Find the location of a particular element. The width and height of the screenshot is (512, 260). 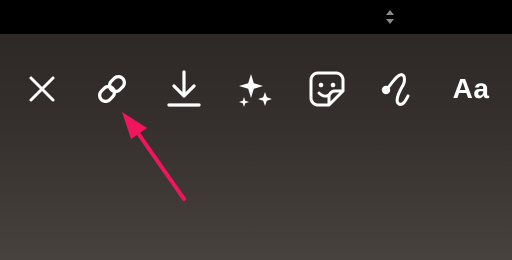

close-button is located at coordinates (42, 89).